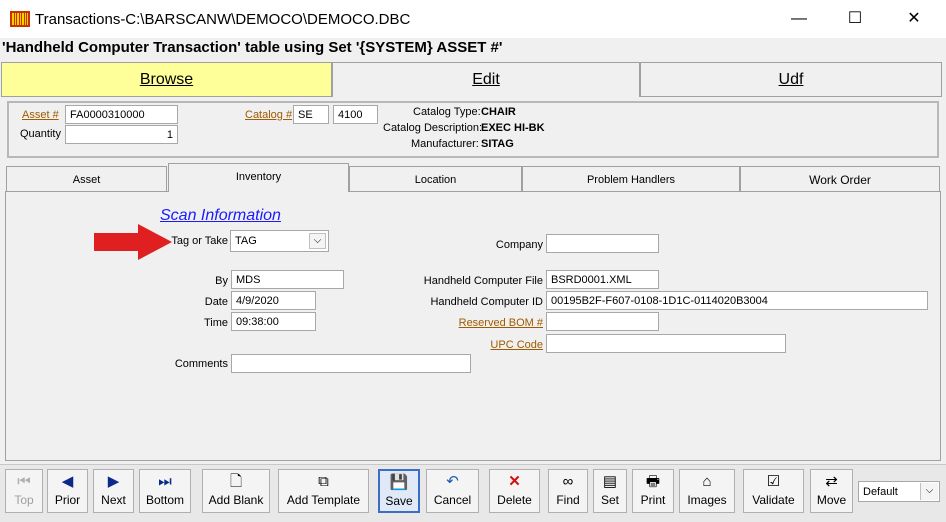 The width and height of the screenshot is (946, 522). Describe the element at coordinates (165, 481) in the screenshot. I see `last-record-icon: ⏭` at that location.